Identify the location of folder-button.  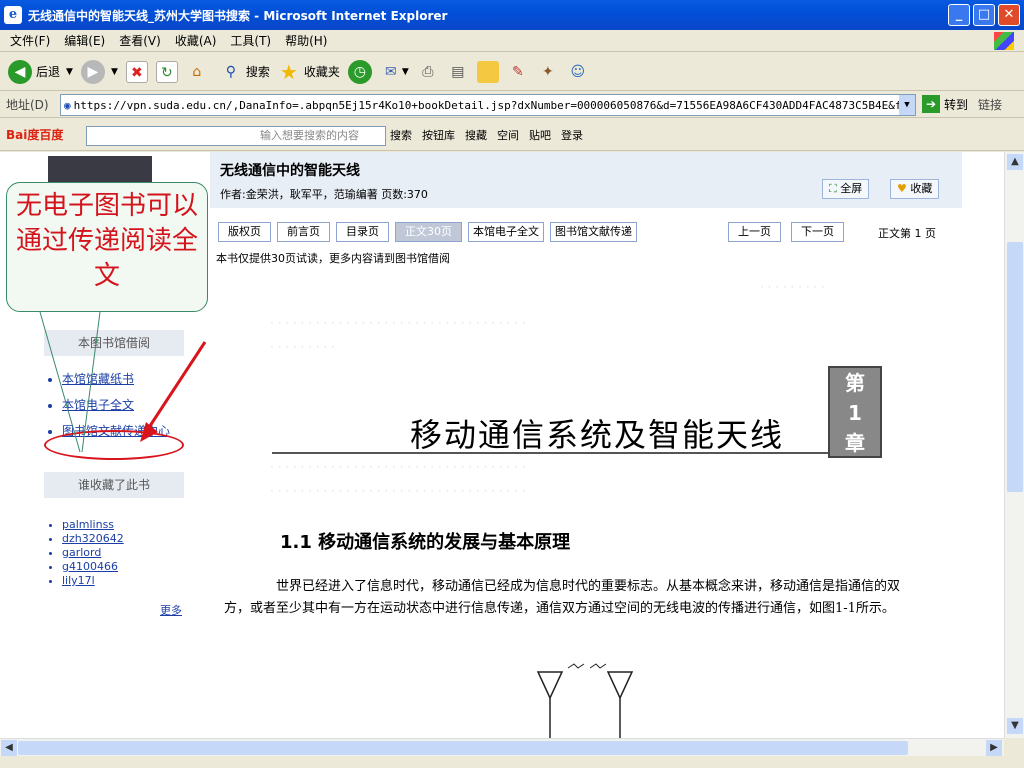
(487, 71).